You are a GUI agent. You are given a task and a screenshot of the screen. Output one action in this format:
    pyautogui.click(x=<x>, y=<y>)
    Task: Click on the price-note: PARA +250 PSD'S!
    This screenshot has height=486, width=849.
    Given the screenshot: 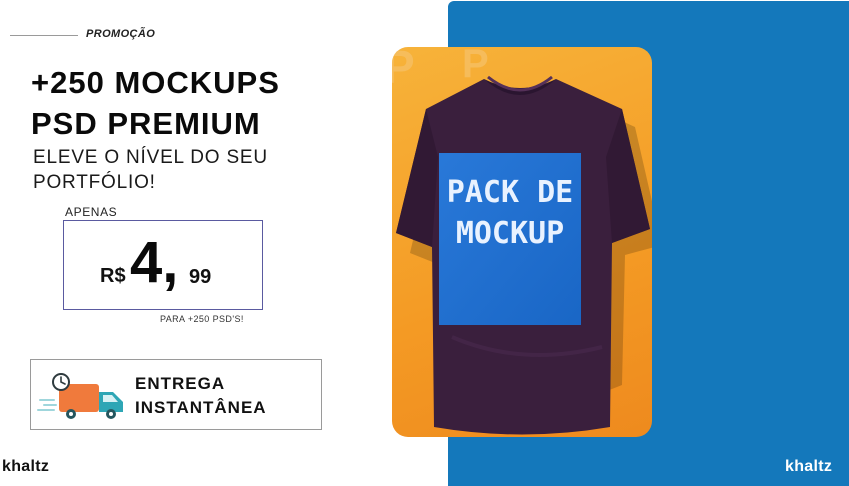 What is the action you would take?
    pyautogui.click(x=202, y=319)
    